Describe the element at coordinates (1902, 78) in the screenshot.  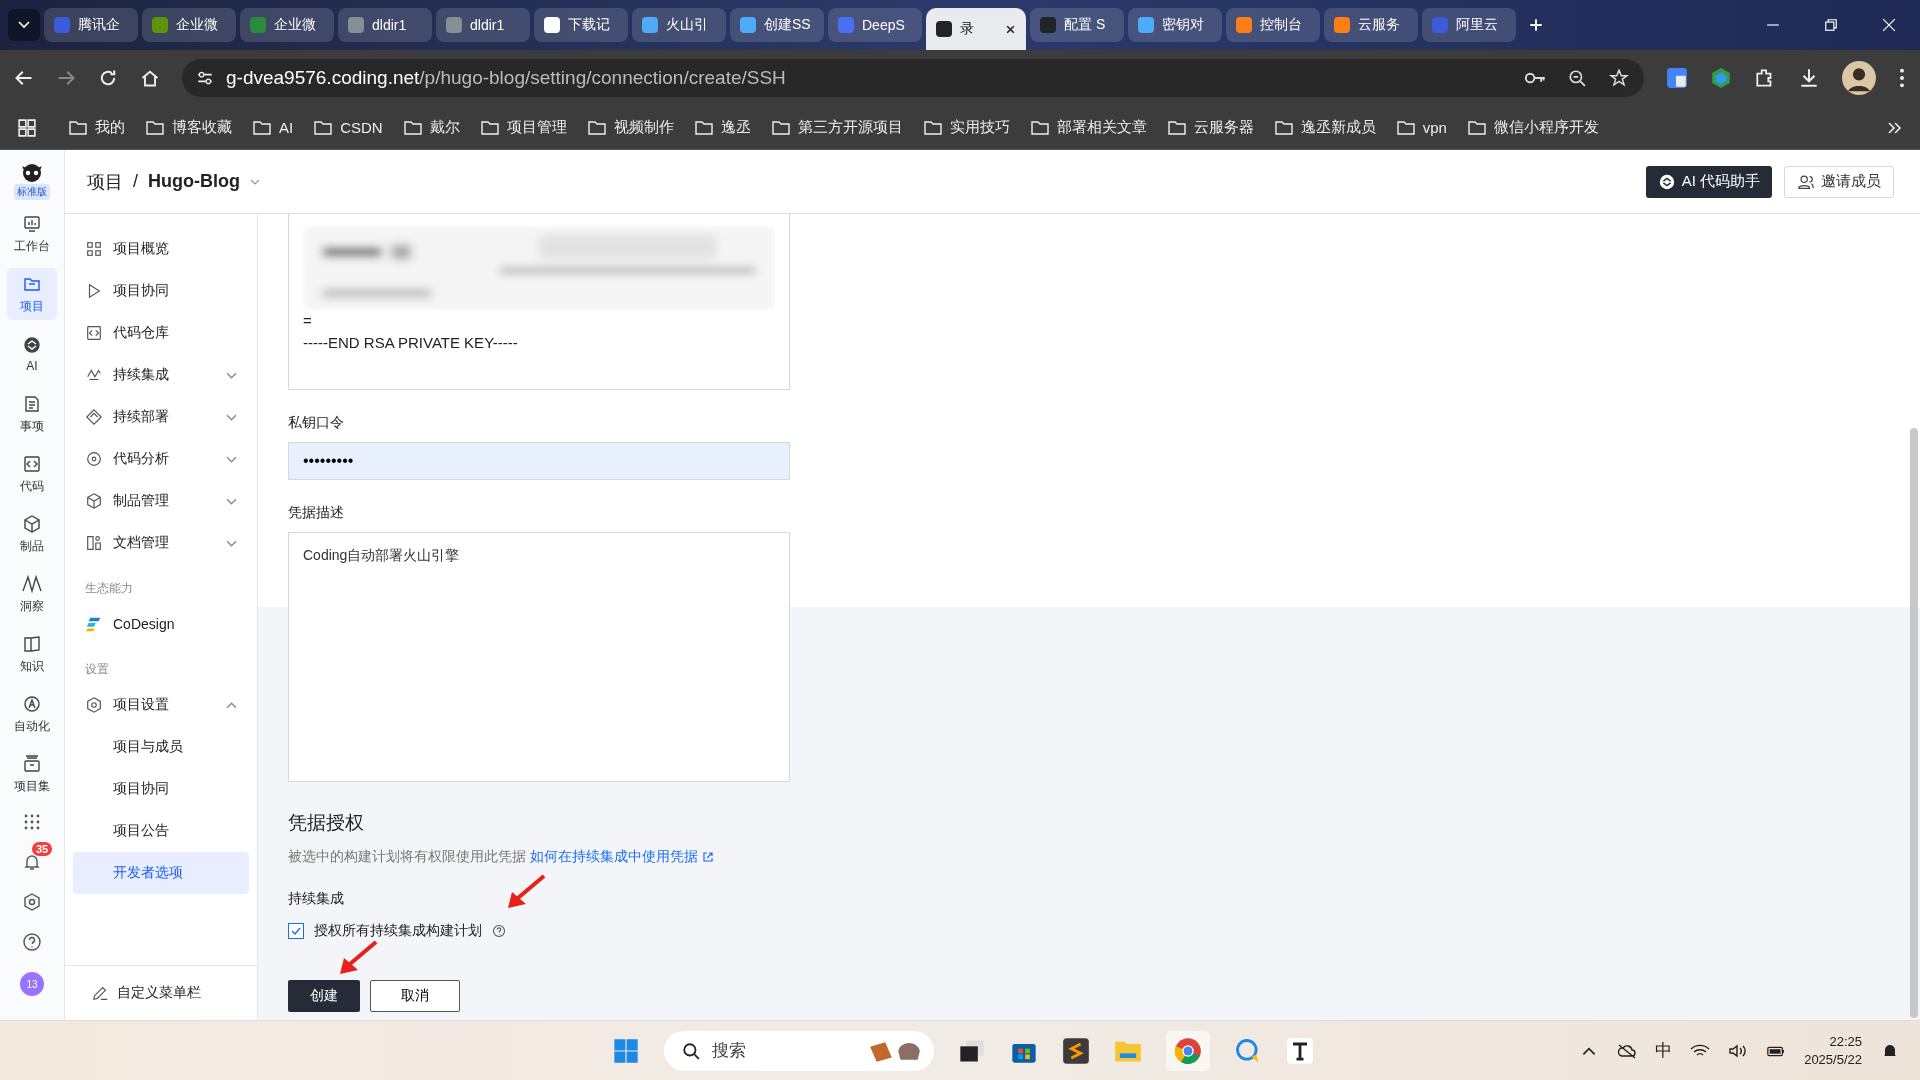
I see `menu-icon` at that location.